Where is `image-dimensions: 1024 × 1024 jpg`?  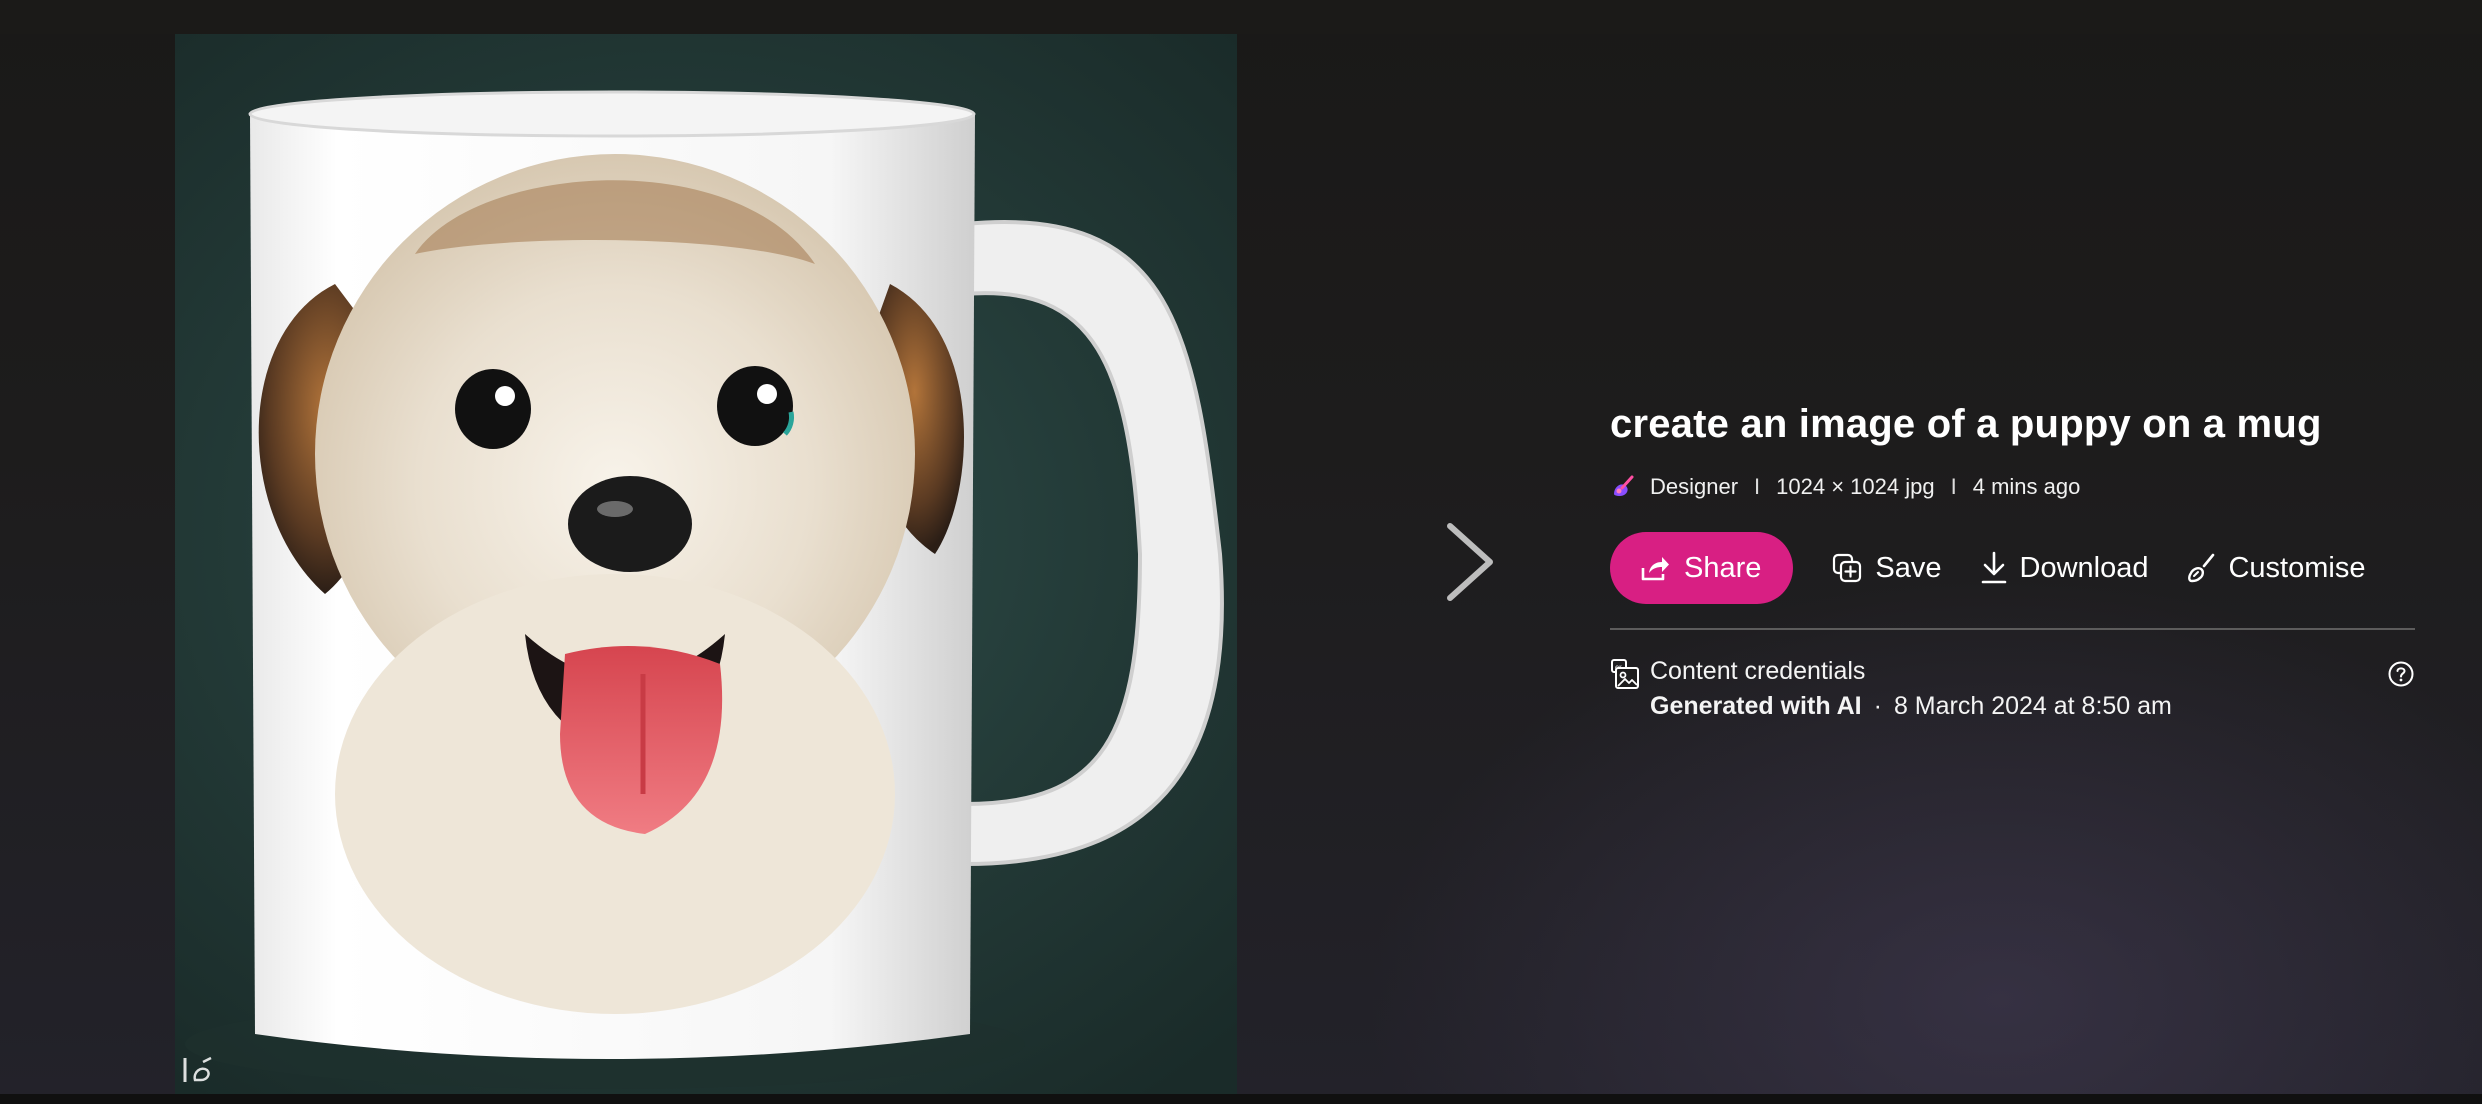
image-dimensions: 1024 × 1024 jpg is located at coordinates (1855, 486).